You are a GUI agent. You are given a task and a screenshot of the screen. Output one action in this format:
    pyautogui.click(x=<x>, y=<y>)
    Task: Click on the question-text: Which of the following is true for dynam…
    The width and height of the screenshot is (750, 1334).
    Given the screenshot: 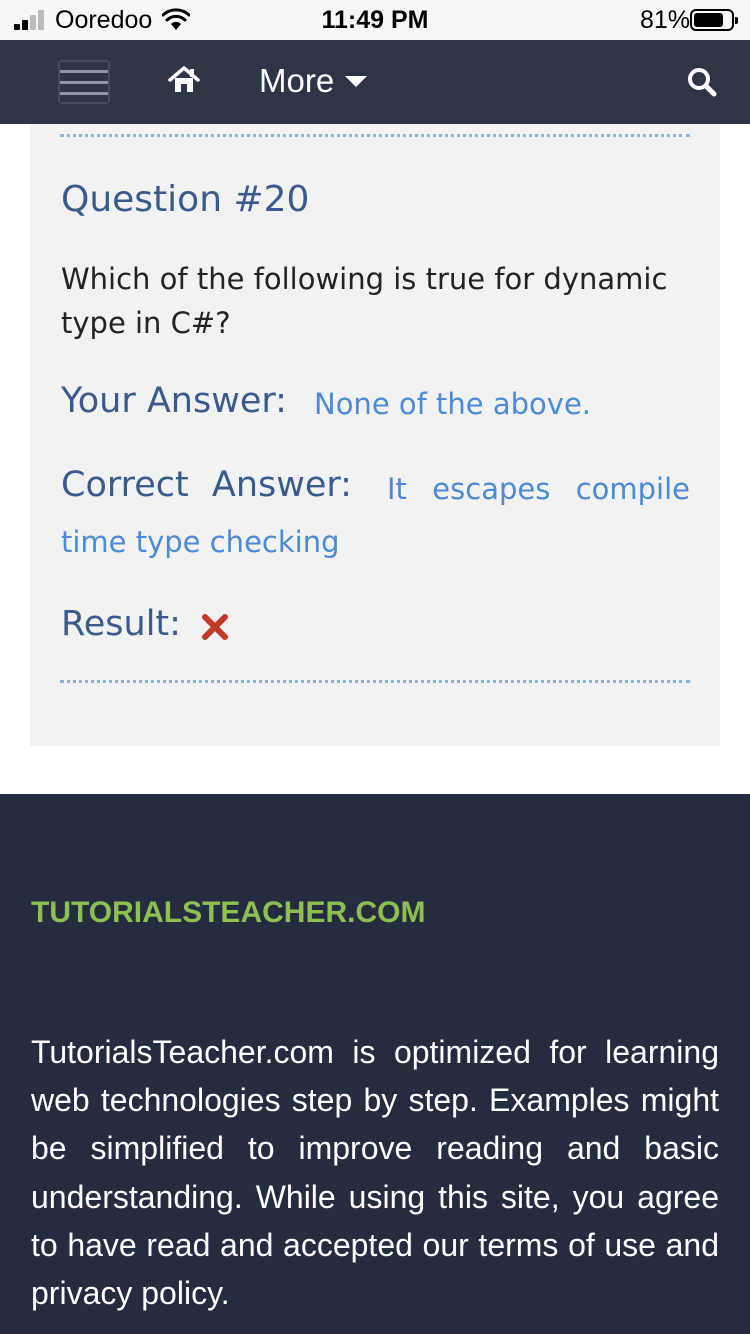 What is the action you would take?
    pyautogui.click(x=364, y=301)
    